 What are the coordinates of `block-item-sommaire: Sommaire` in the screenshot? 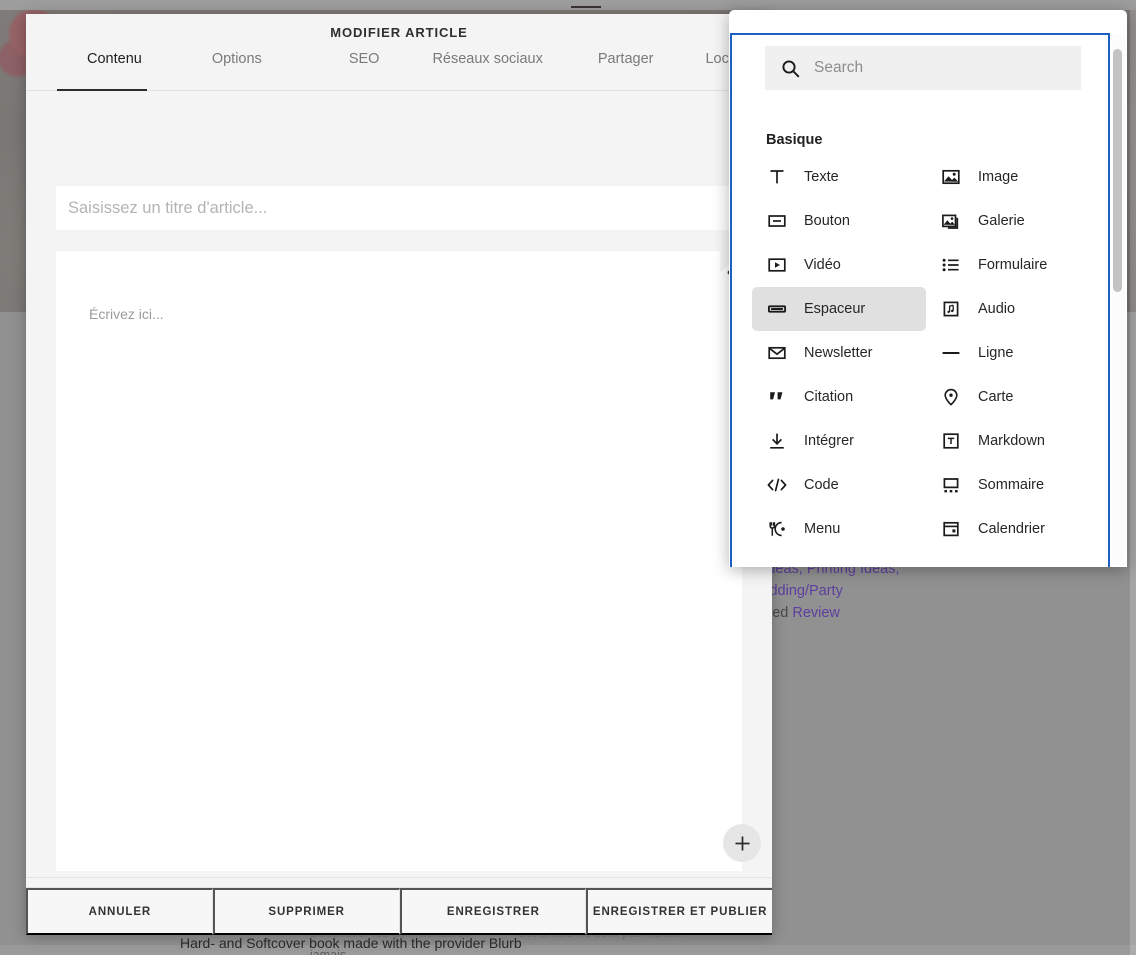 It's located at (1013, 485).